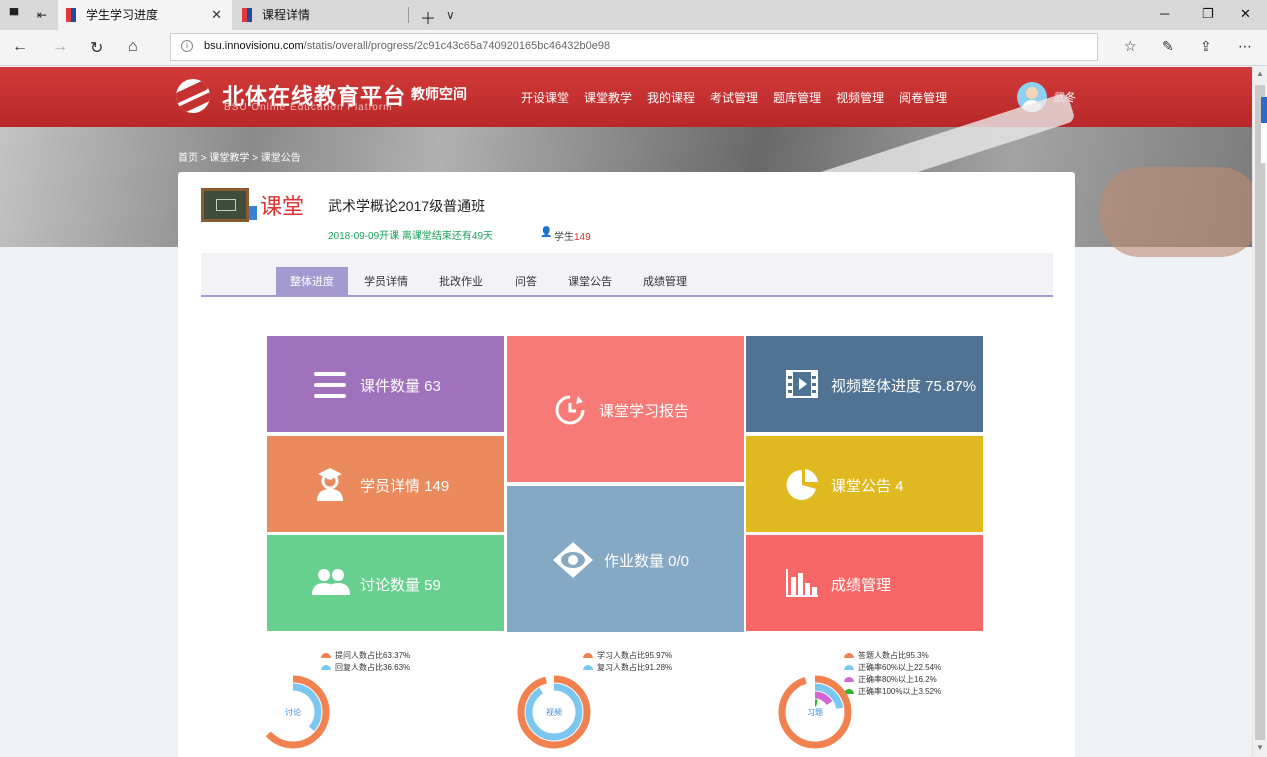 This screenshot has width=1267, height=757. I want to click on blackboard-icon, so click(225, 205).